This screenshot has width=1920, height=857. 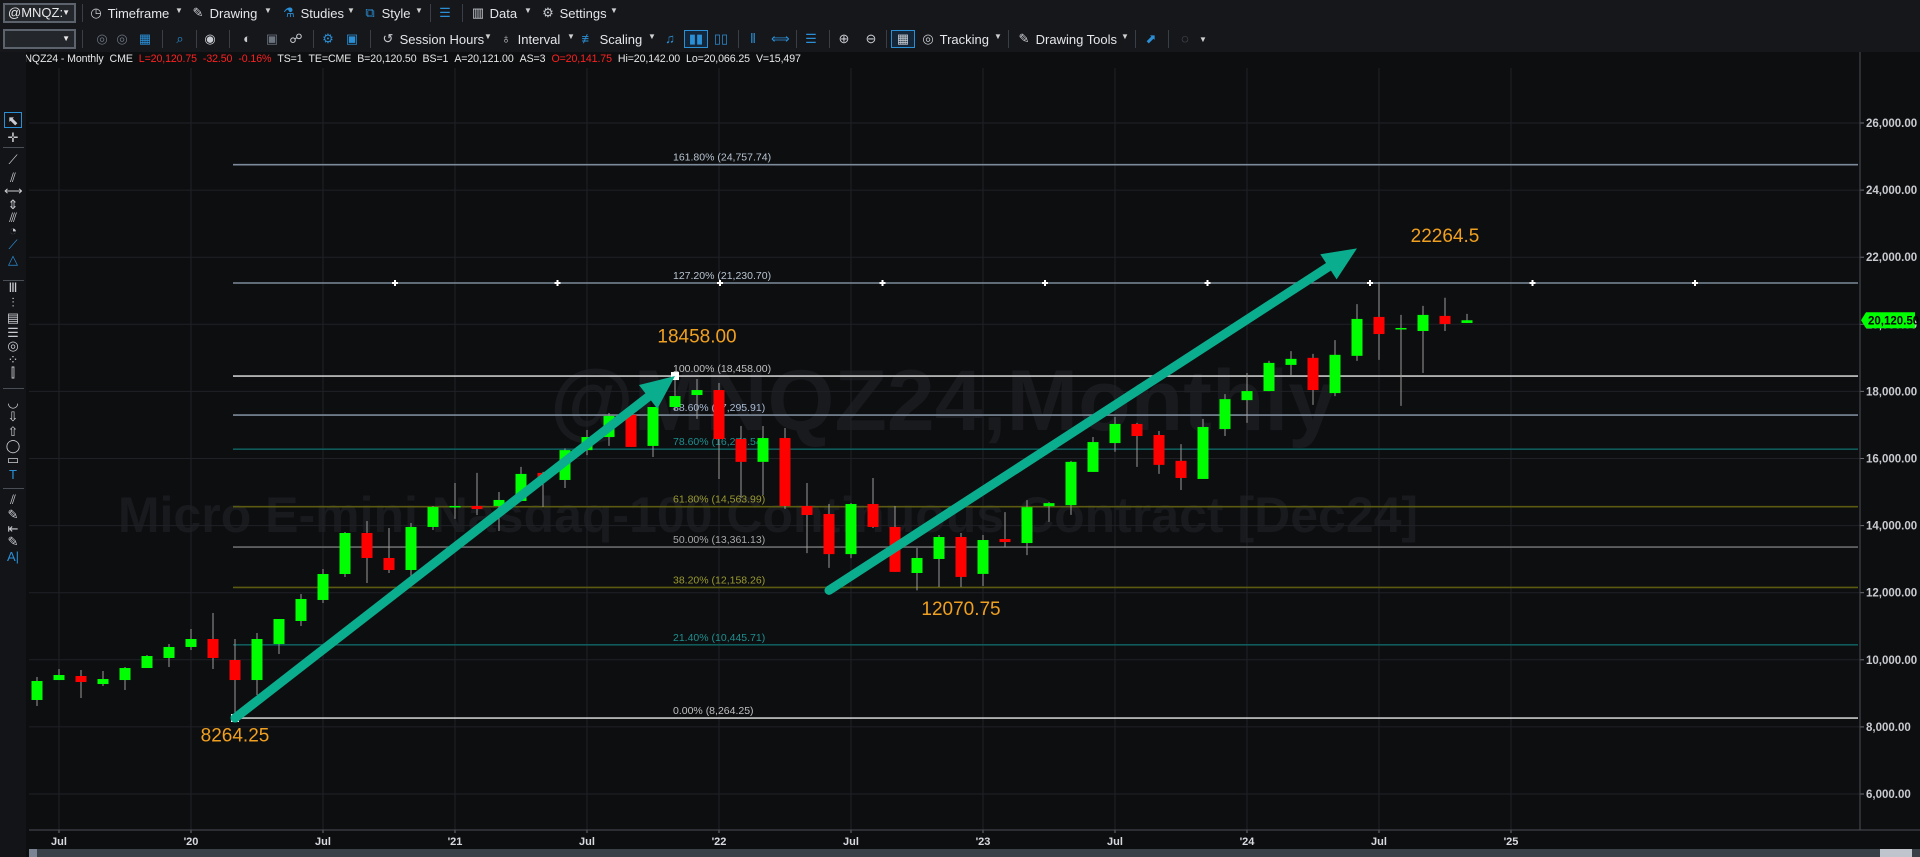 What do you see at coordinates (330, 59) in the screenshot?
I see `status-te: TE=CME` at bounding box center [330, 59].